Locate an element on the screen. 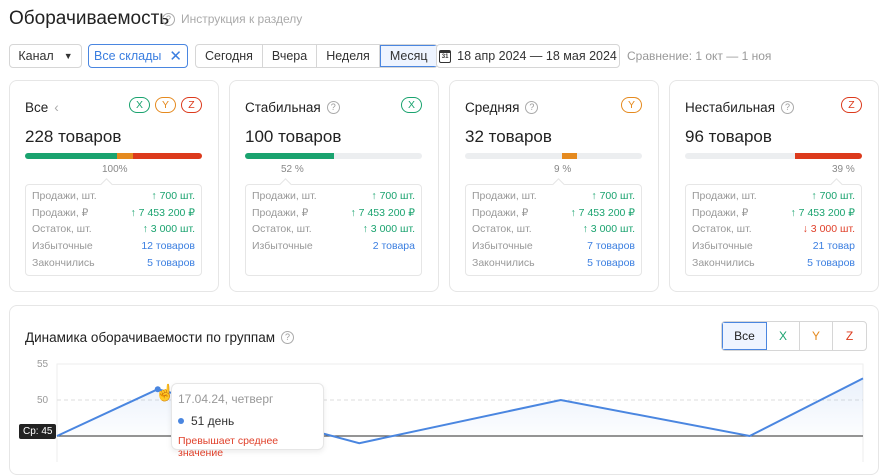 This screenshot has width=880, height=475. y-tick: 55 is located at coordinates (43, 364).